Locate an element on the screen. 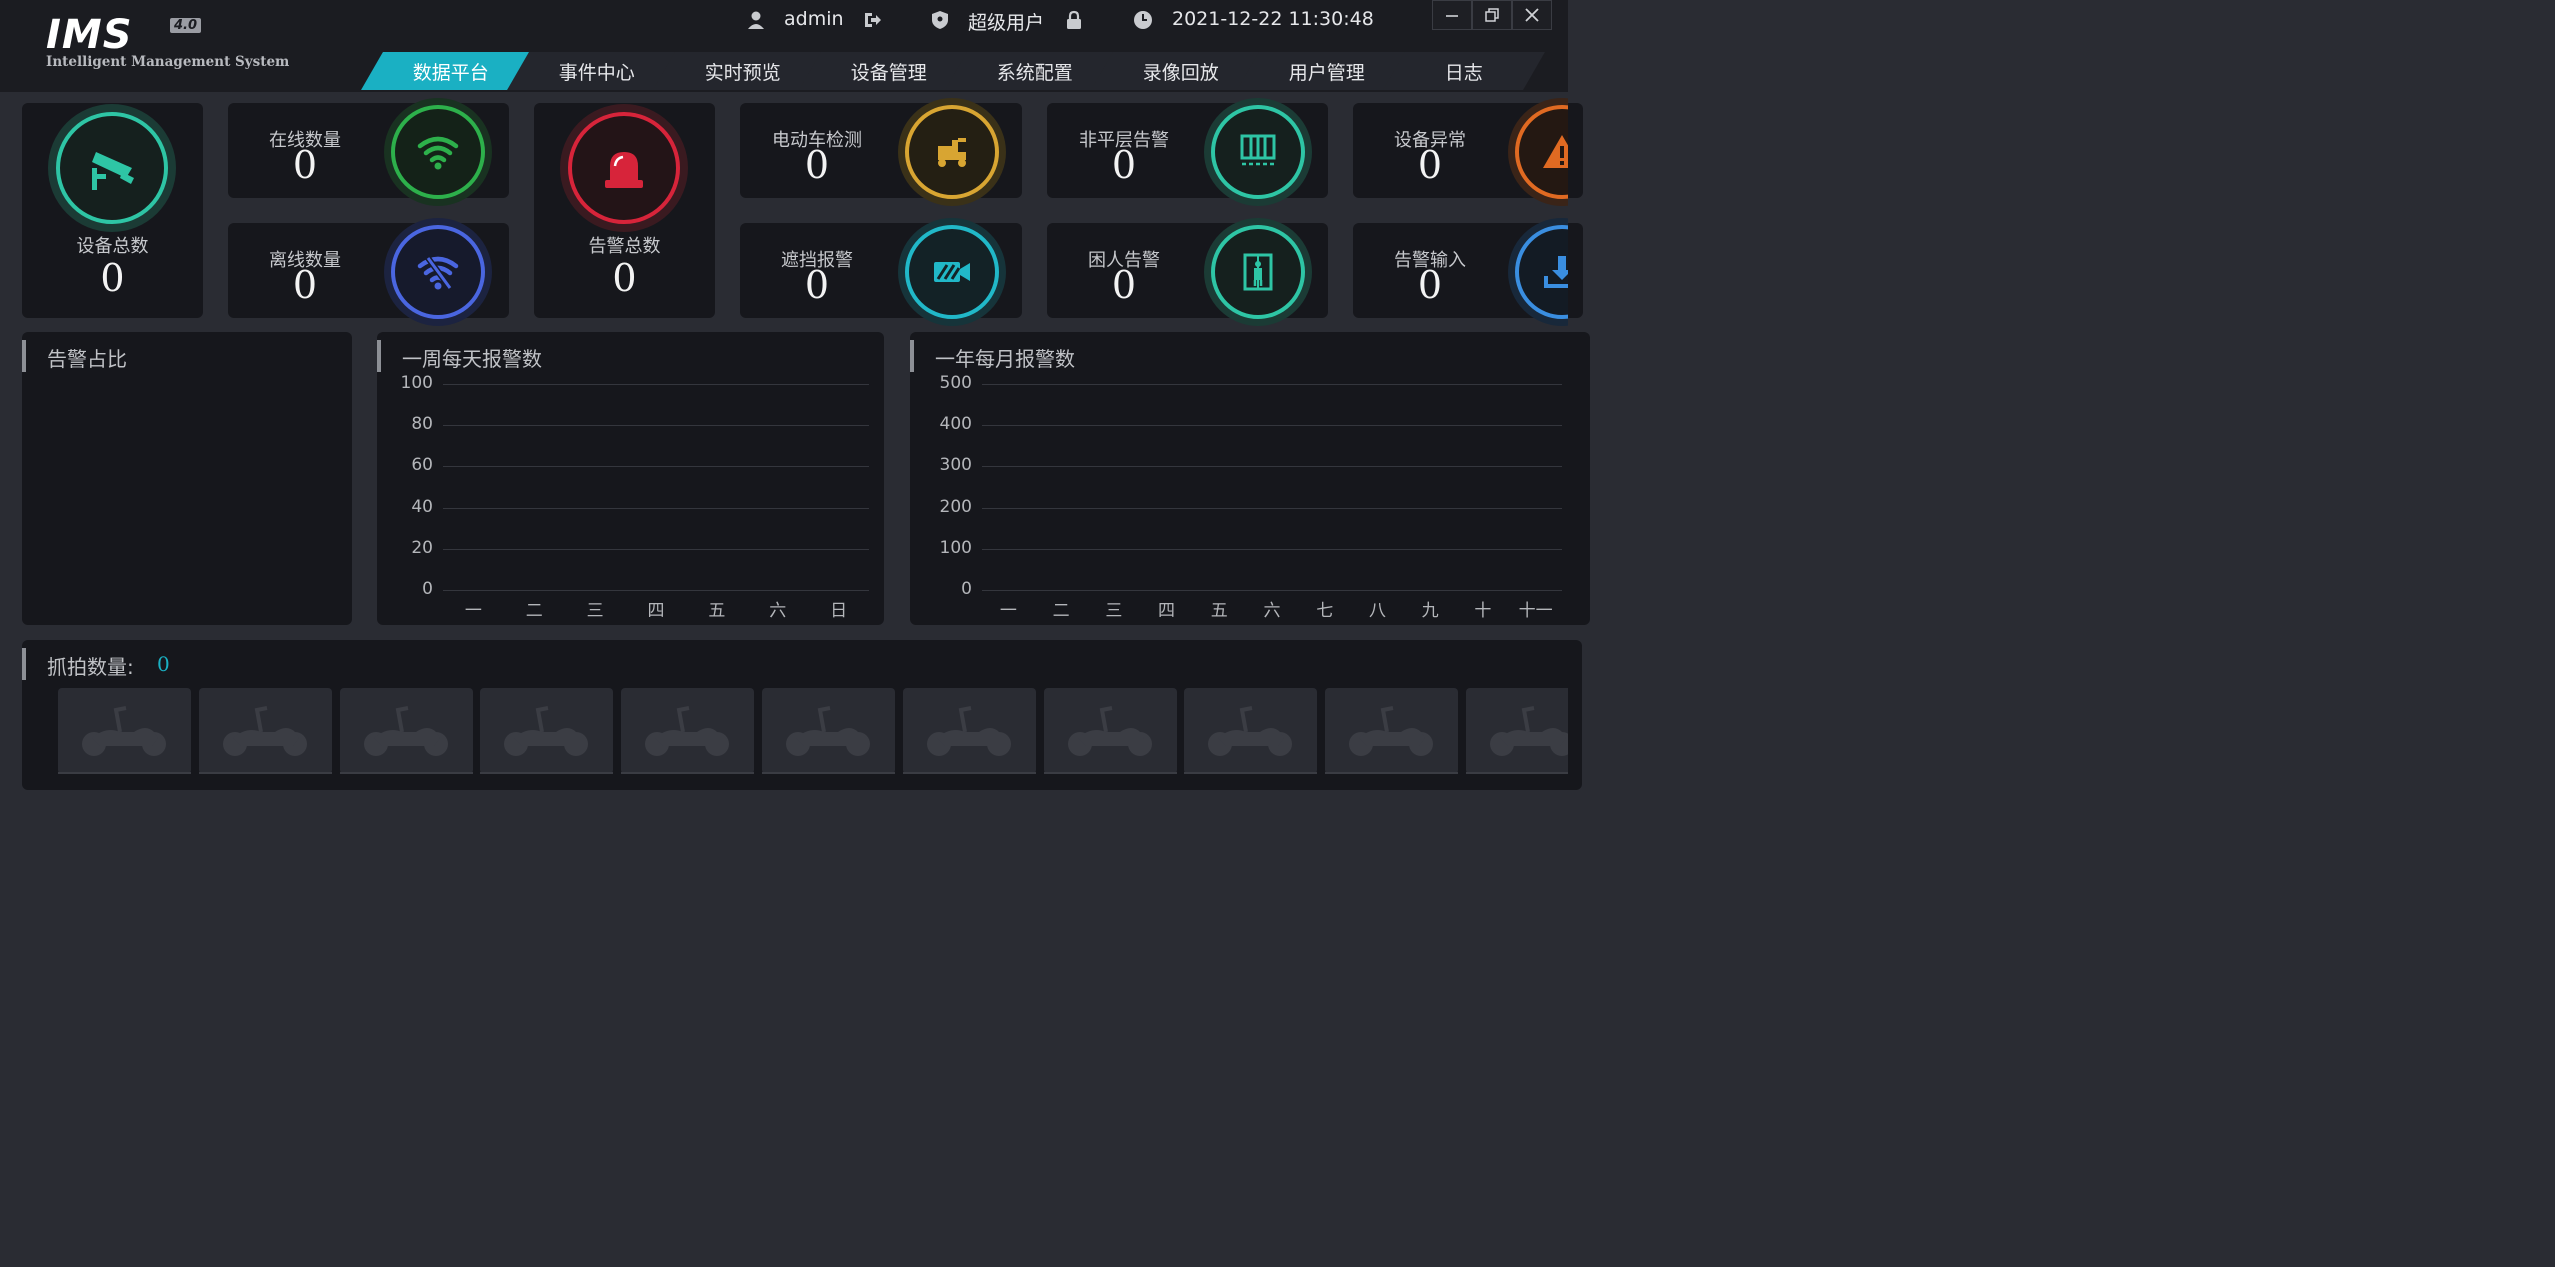  tab-logs: 日志 is located at coordinates (1464, 71).